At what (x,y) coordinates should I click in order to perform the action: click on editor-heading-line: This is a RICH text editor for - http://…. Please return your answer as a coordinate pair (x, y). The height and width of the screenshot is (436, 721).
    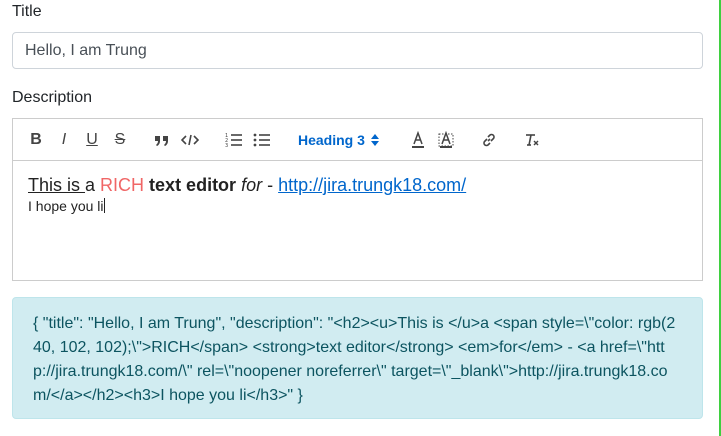
    Looking at the image, I should click on (357, 185).